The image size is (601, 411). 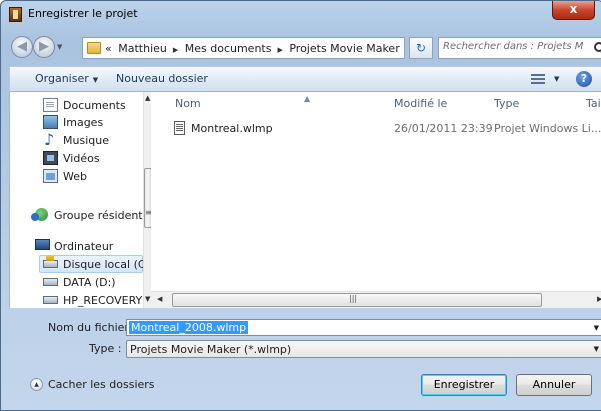 I want to click on nav-item-label: Musique, so click(x=86, y=140).